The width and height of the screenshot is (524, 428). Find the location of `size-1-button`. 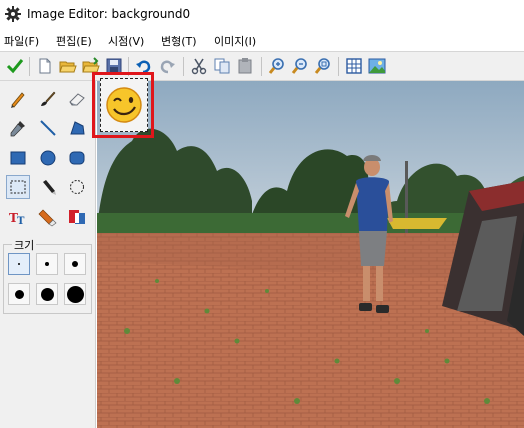

size-1-button is located at coordinates (19, 264).